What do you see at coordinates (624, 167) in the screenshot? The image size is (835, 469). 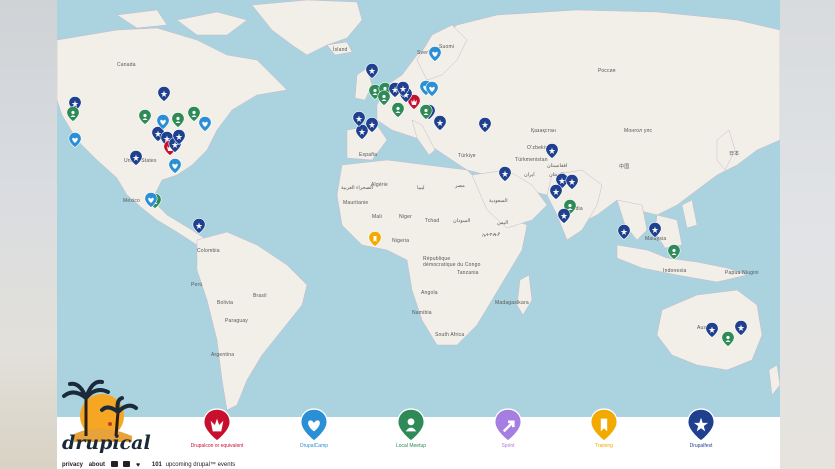 I see `label-china: 中国` at bounding box center [624, 167].